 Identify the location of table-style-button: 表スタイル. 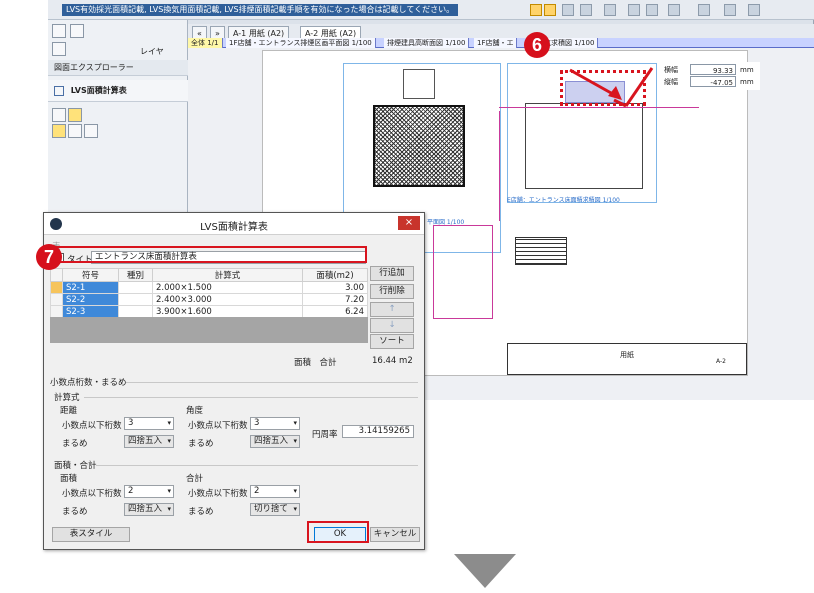
(91, 534).